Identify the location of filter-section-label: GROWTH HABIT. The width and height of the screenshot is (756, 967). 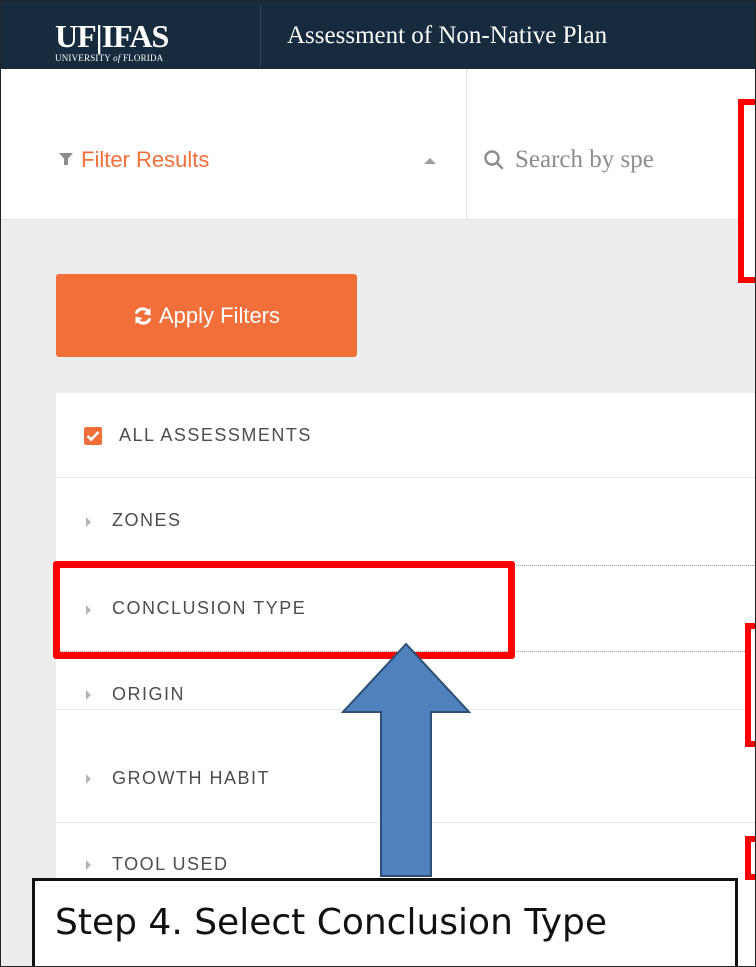
(191, 778).